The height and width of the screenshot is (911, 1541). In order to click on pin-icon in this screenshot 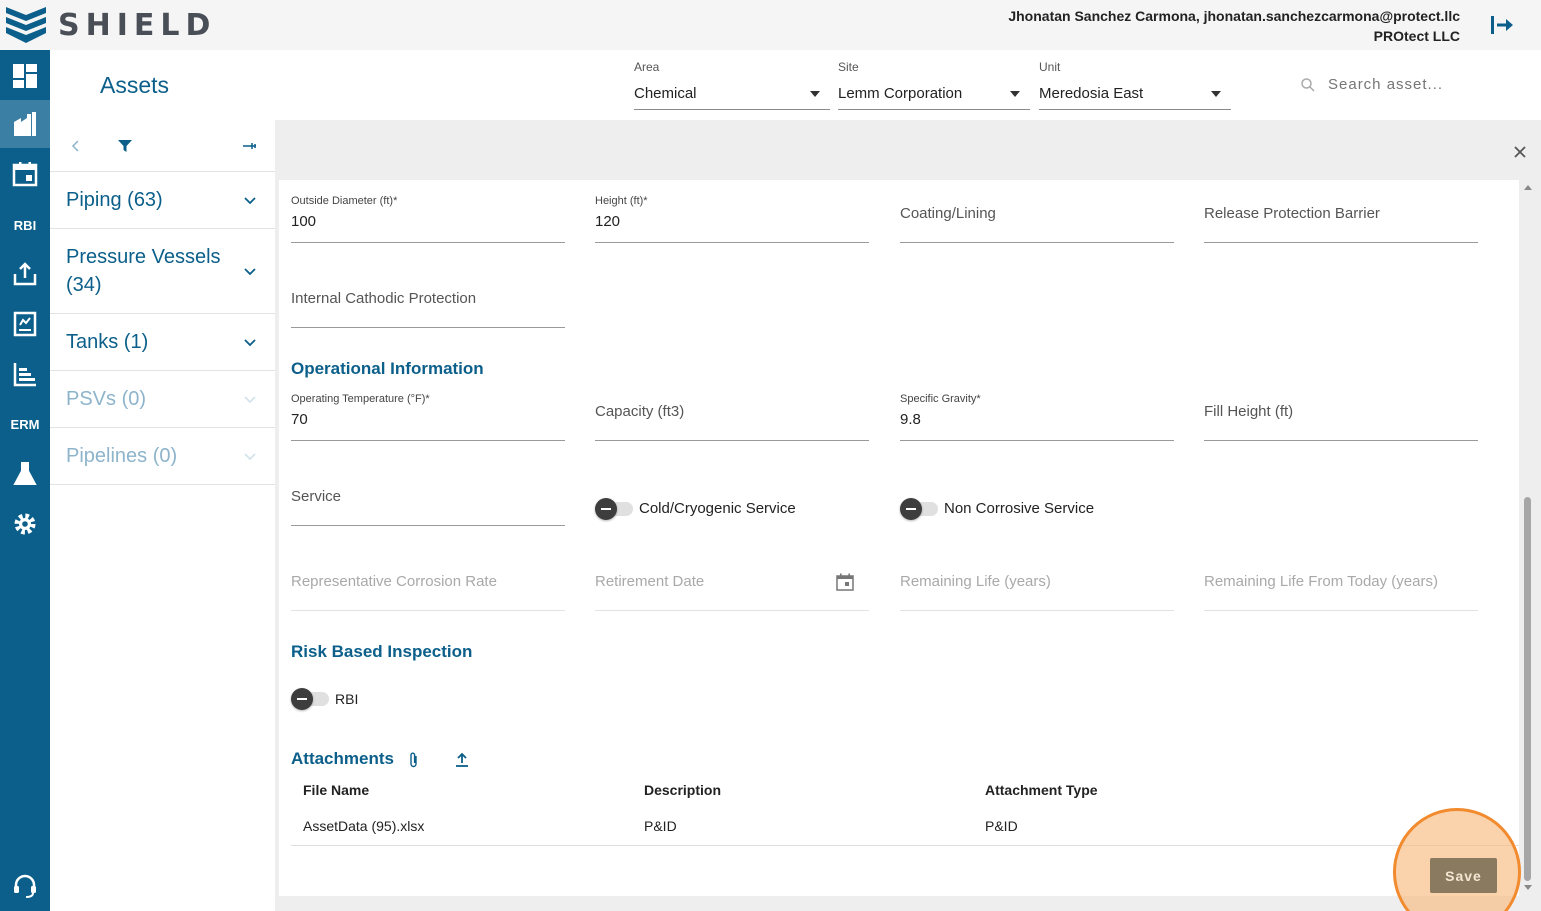, I will do `click(249, 146)`.